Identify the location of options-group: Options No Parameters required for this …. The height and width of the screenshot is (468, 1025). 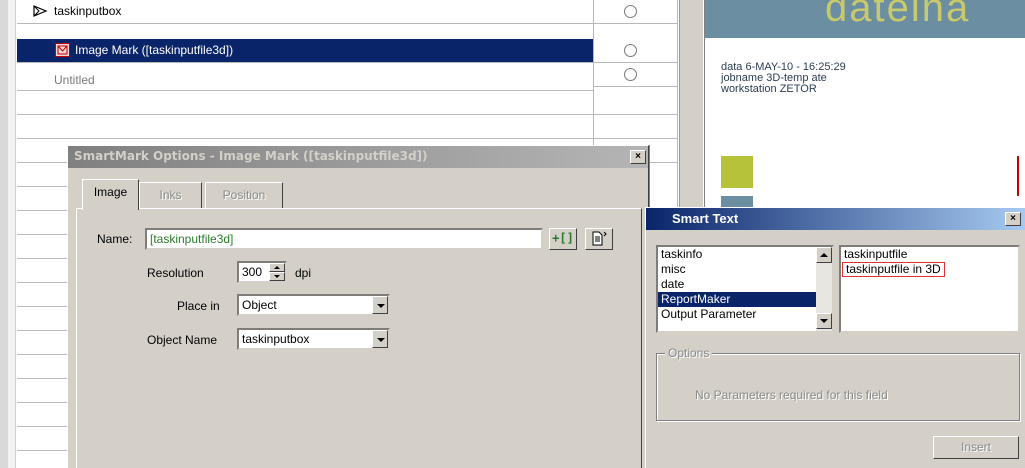
(838, 383).